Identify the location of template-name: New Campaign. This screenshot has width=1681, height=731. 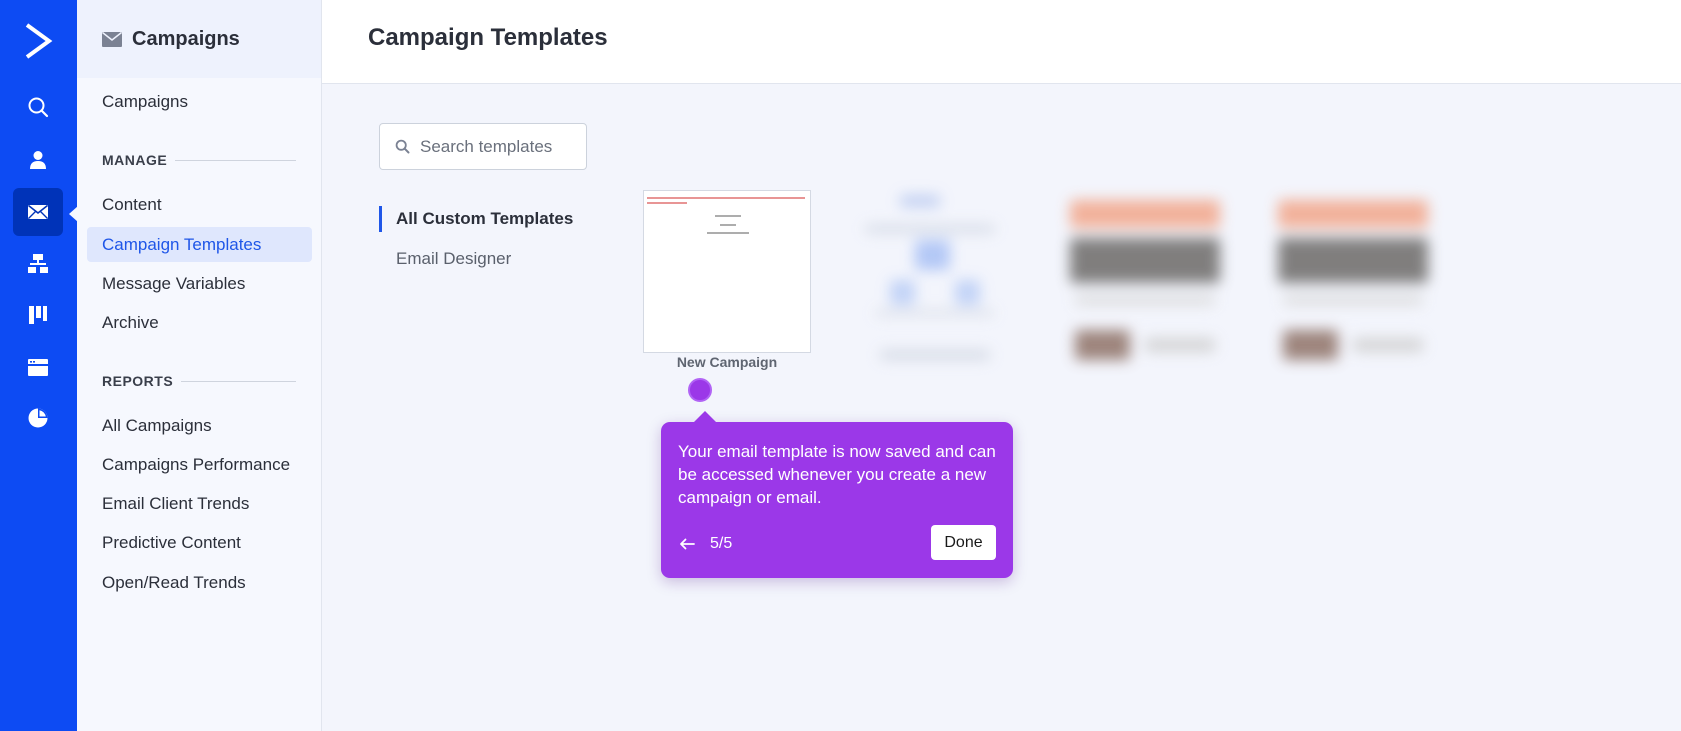
(727, 362).